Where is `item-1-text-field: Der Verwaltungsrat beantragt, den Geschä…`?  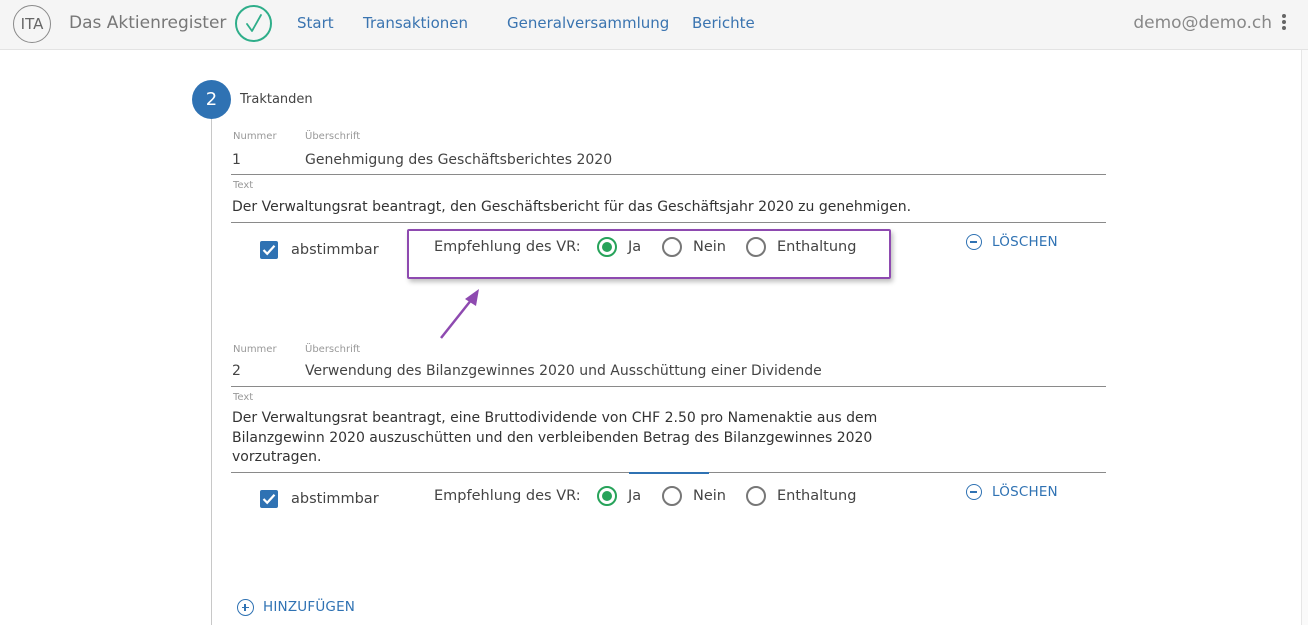 item-1-text-field: Der Verwaltungsrat beantragt, den Geschä… is located at coordinates (571, 208).